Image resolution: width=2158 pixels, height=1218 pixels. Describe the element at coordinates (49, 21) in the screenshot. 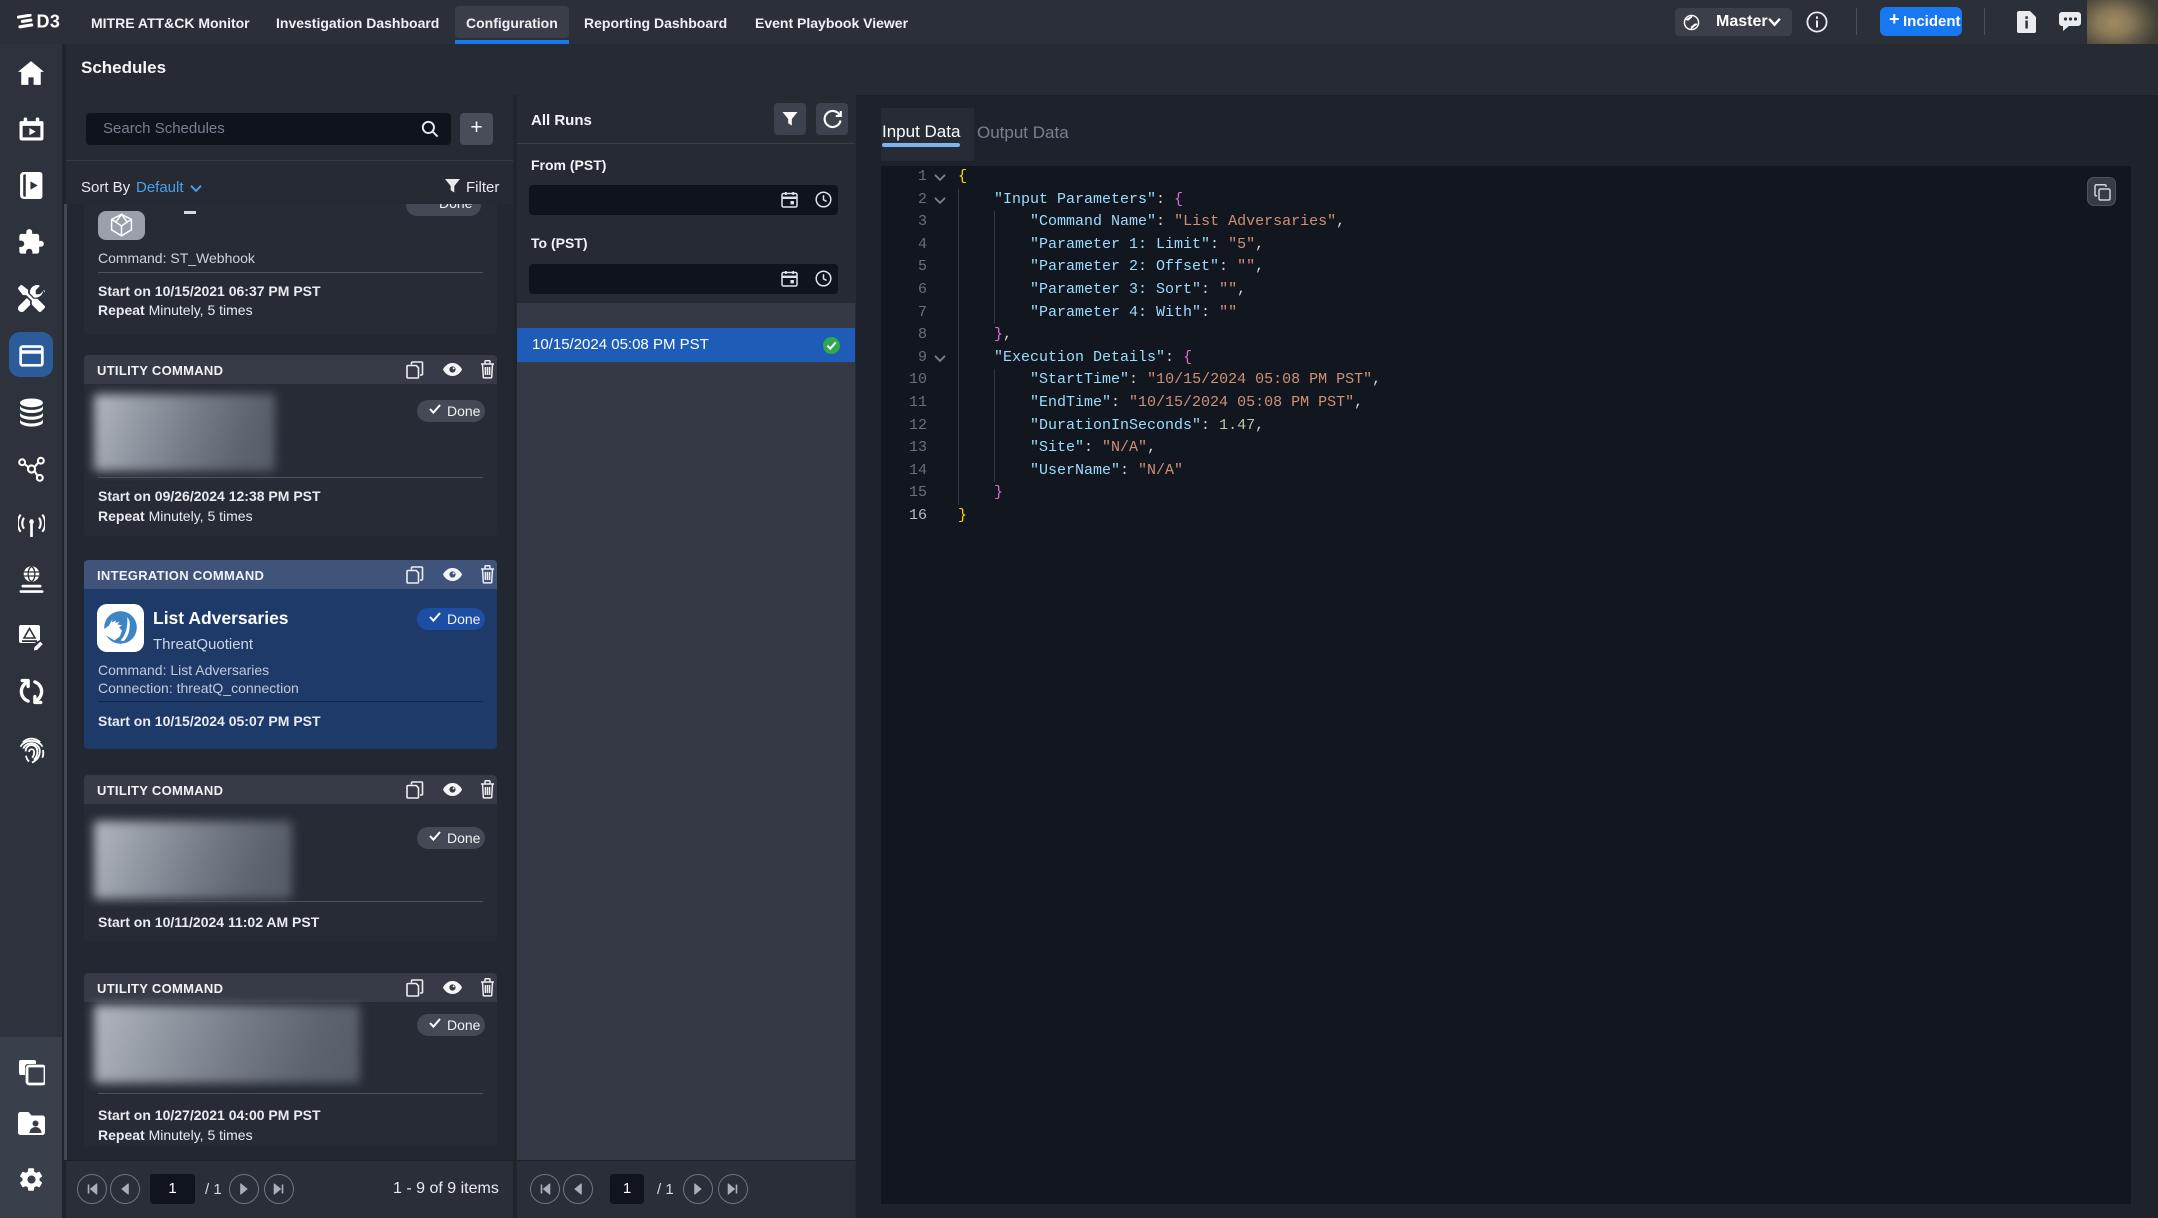

I see `svg-text: D3` at that location.